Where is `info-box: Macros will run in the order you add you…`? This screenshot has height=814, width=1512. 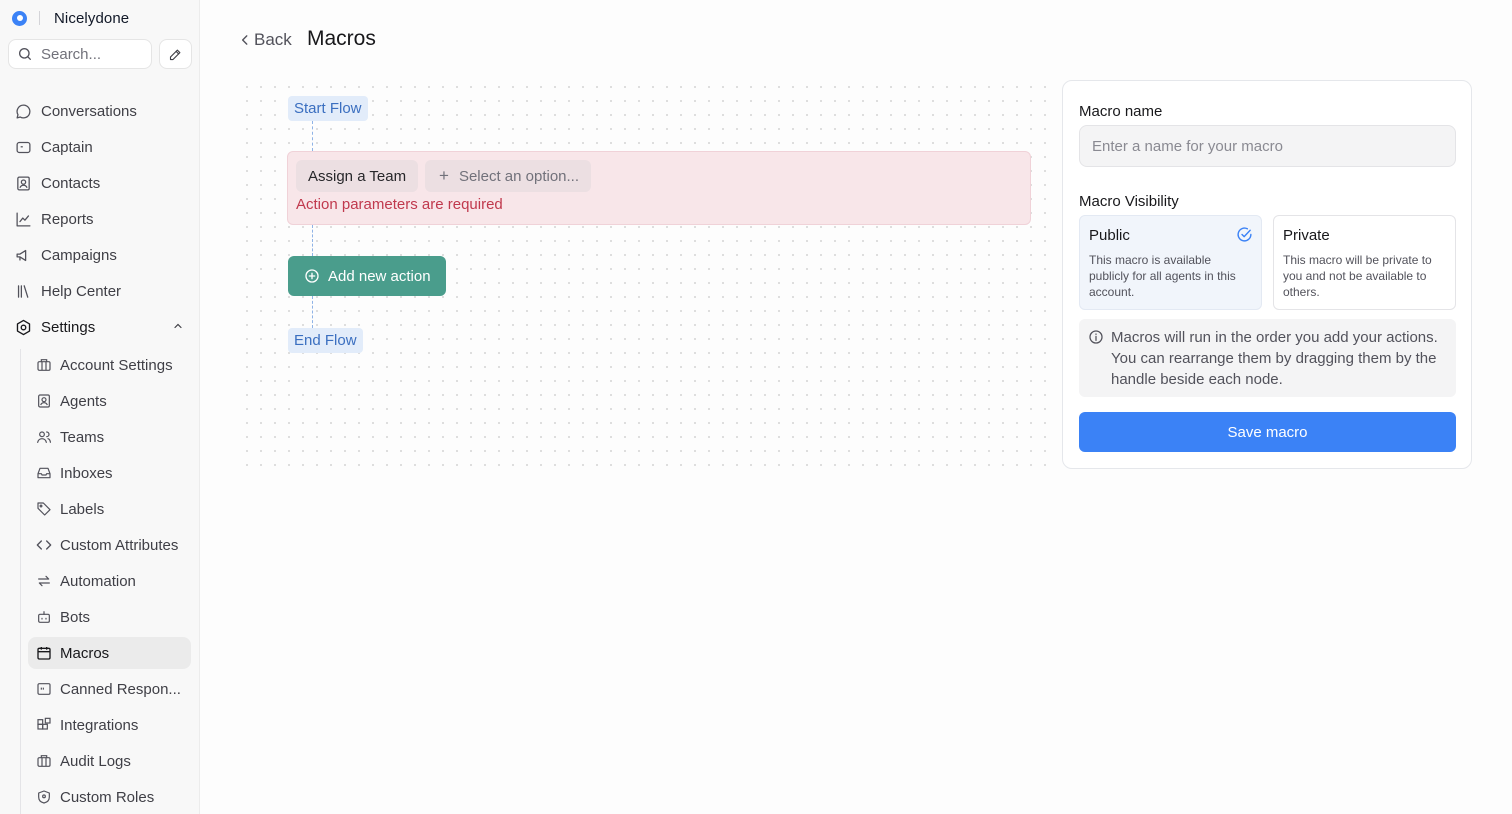 info-box: Macros will run in the order you add you… is located at coordinates (1267, 358).